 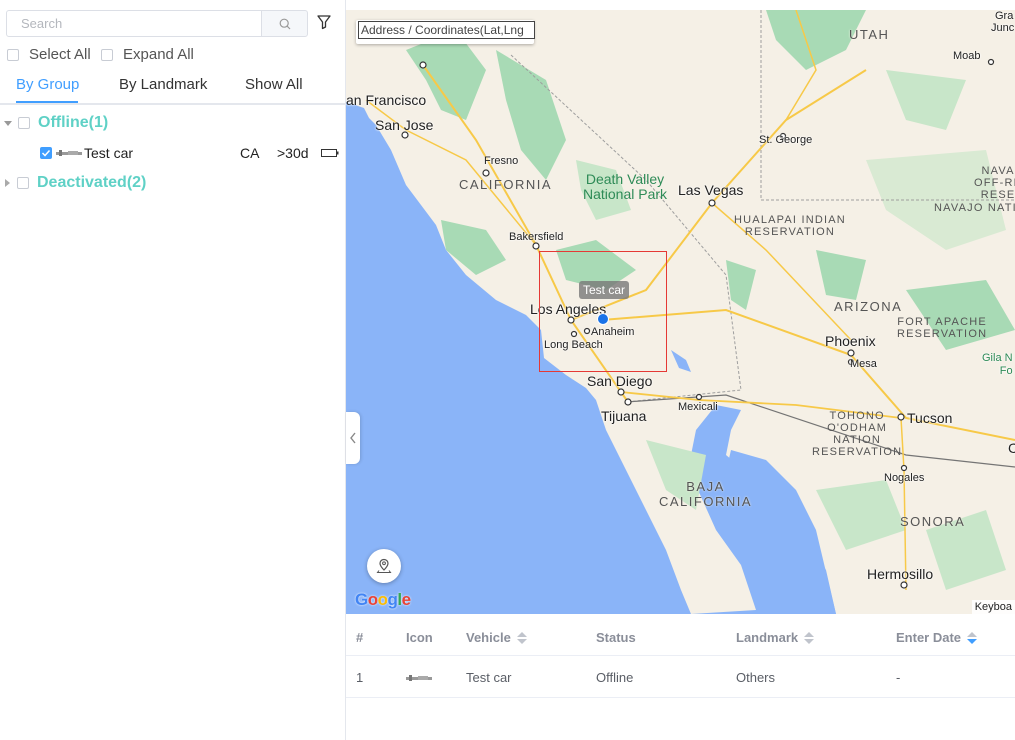 I want to click on filter-icon, so click(x=324, y=22).